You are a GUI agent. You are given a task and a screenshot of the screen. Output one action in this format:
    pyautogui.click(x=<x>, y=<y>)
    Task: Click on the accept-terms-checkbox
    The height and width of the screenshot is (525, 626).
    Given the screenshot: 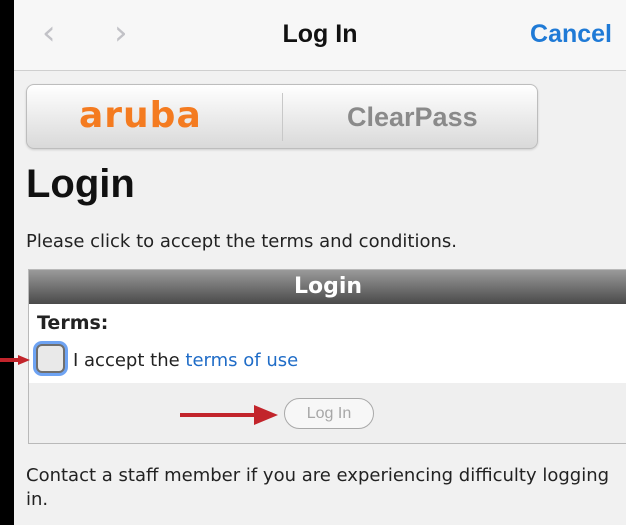 What is the action you would take?
    pyautogui.click(x=50, y=358)
    